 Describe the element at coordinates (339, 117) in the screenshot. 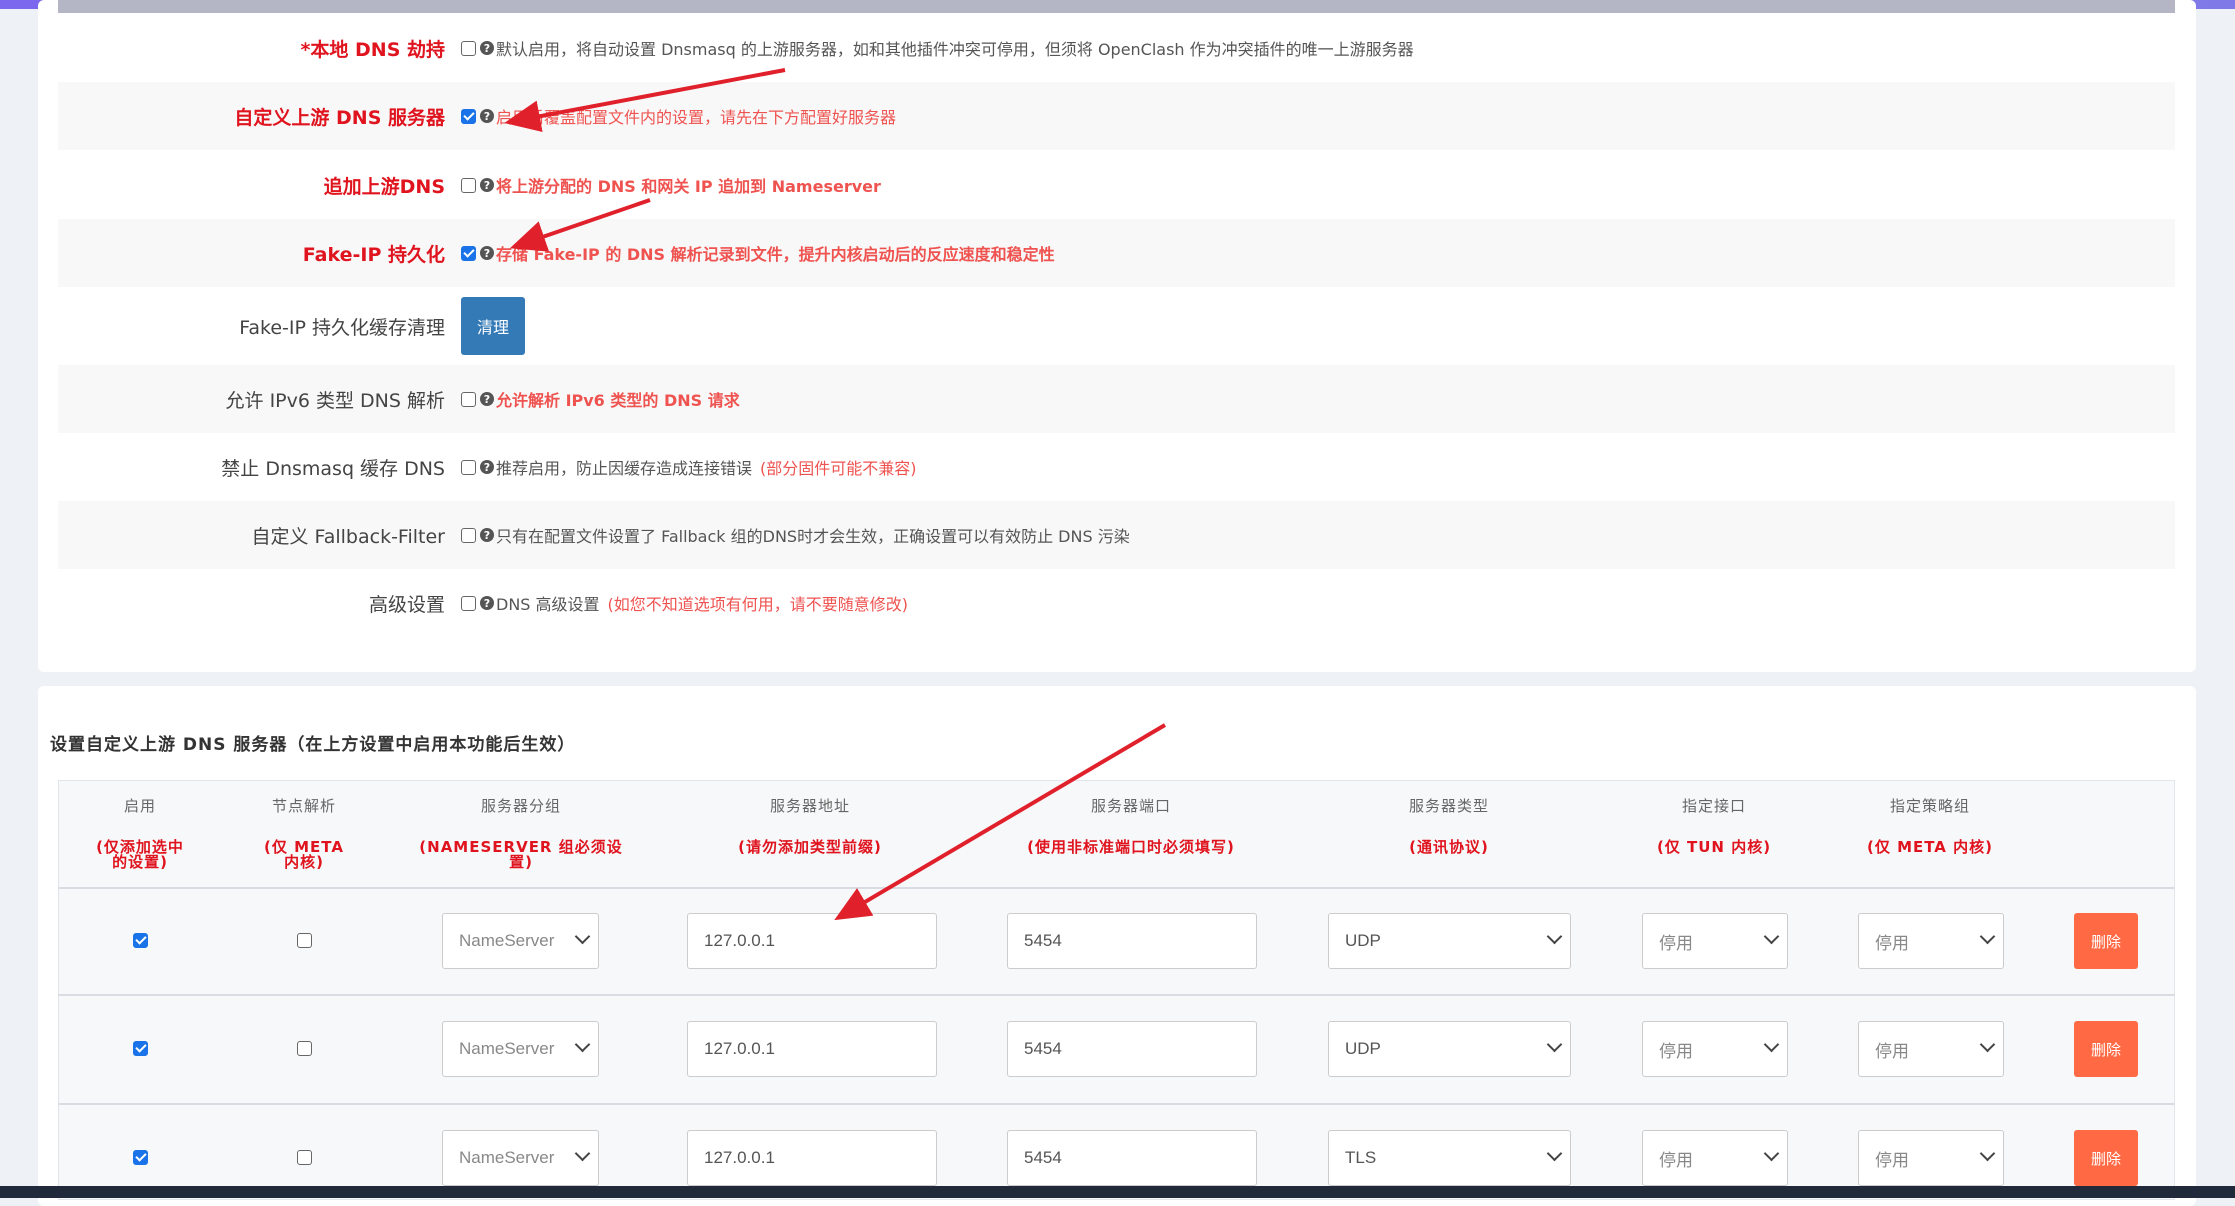

I see `setting-label: 自定义上游 DNS 服务器` at that location.